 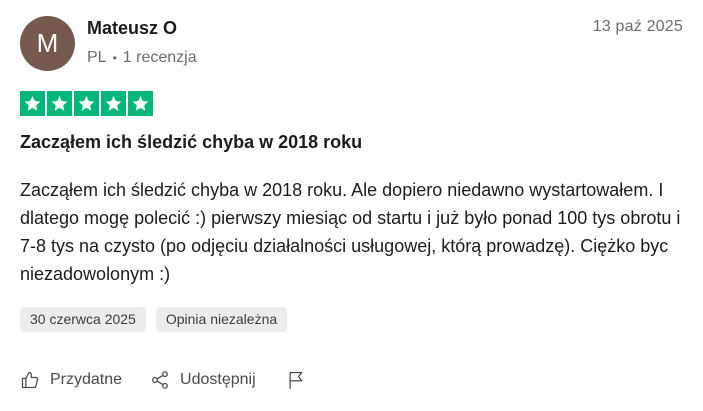 I want to click on author-meta: PL • 1 recenzja, so click(x=142, y=58).